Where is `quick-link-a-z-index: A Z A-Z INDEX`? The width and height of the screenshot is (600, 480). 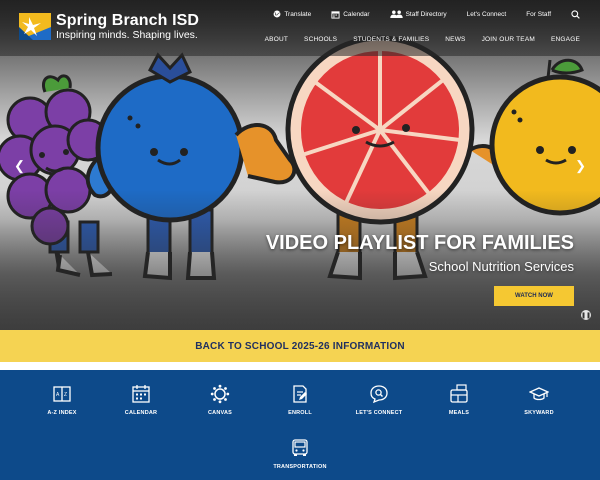 quick-link-a-z-index: A Z A-Z INDEX is located at coordinates (62, 400).